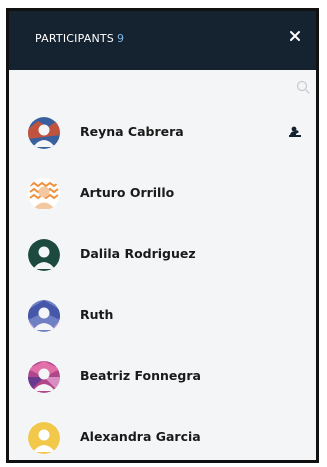  Describe the element at coordinates (162, 317) in the screenshot. I see `participant-row: Ruth` at that location.